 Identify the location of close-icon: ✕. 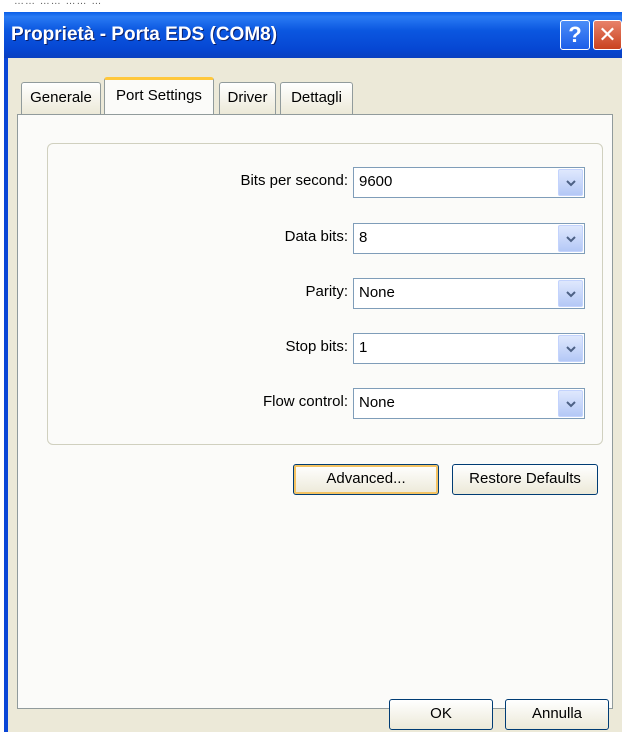
(607, 34).